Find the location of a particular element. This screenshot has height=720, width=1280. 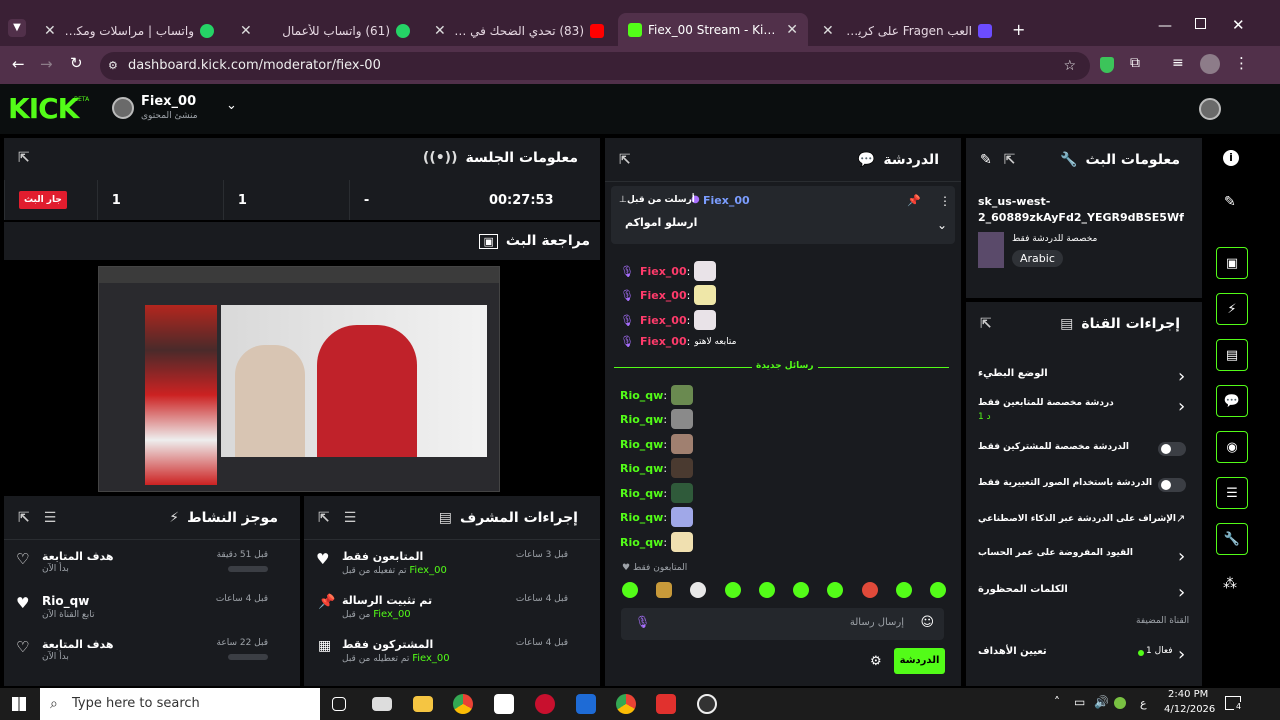

browser-tab-active: Fiex_00 Stream - Kick Dashboard ✕ is located at coordinates (713, 29).